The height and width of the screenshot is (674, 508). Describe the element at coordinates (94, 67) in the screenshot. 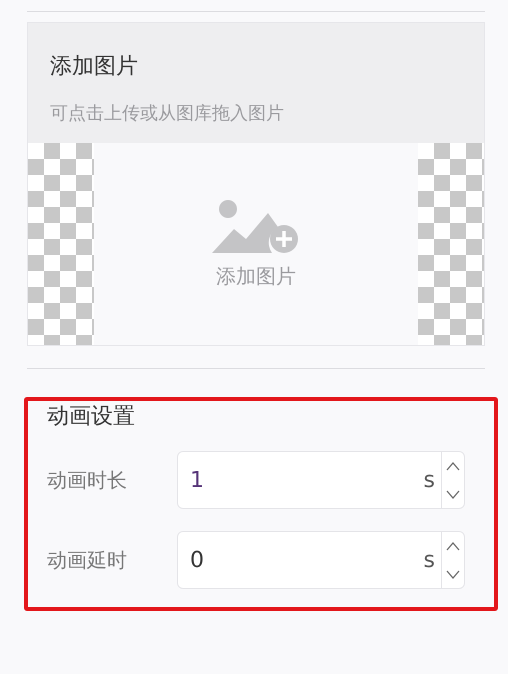

I see `card-title: 添加图片` at that location.